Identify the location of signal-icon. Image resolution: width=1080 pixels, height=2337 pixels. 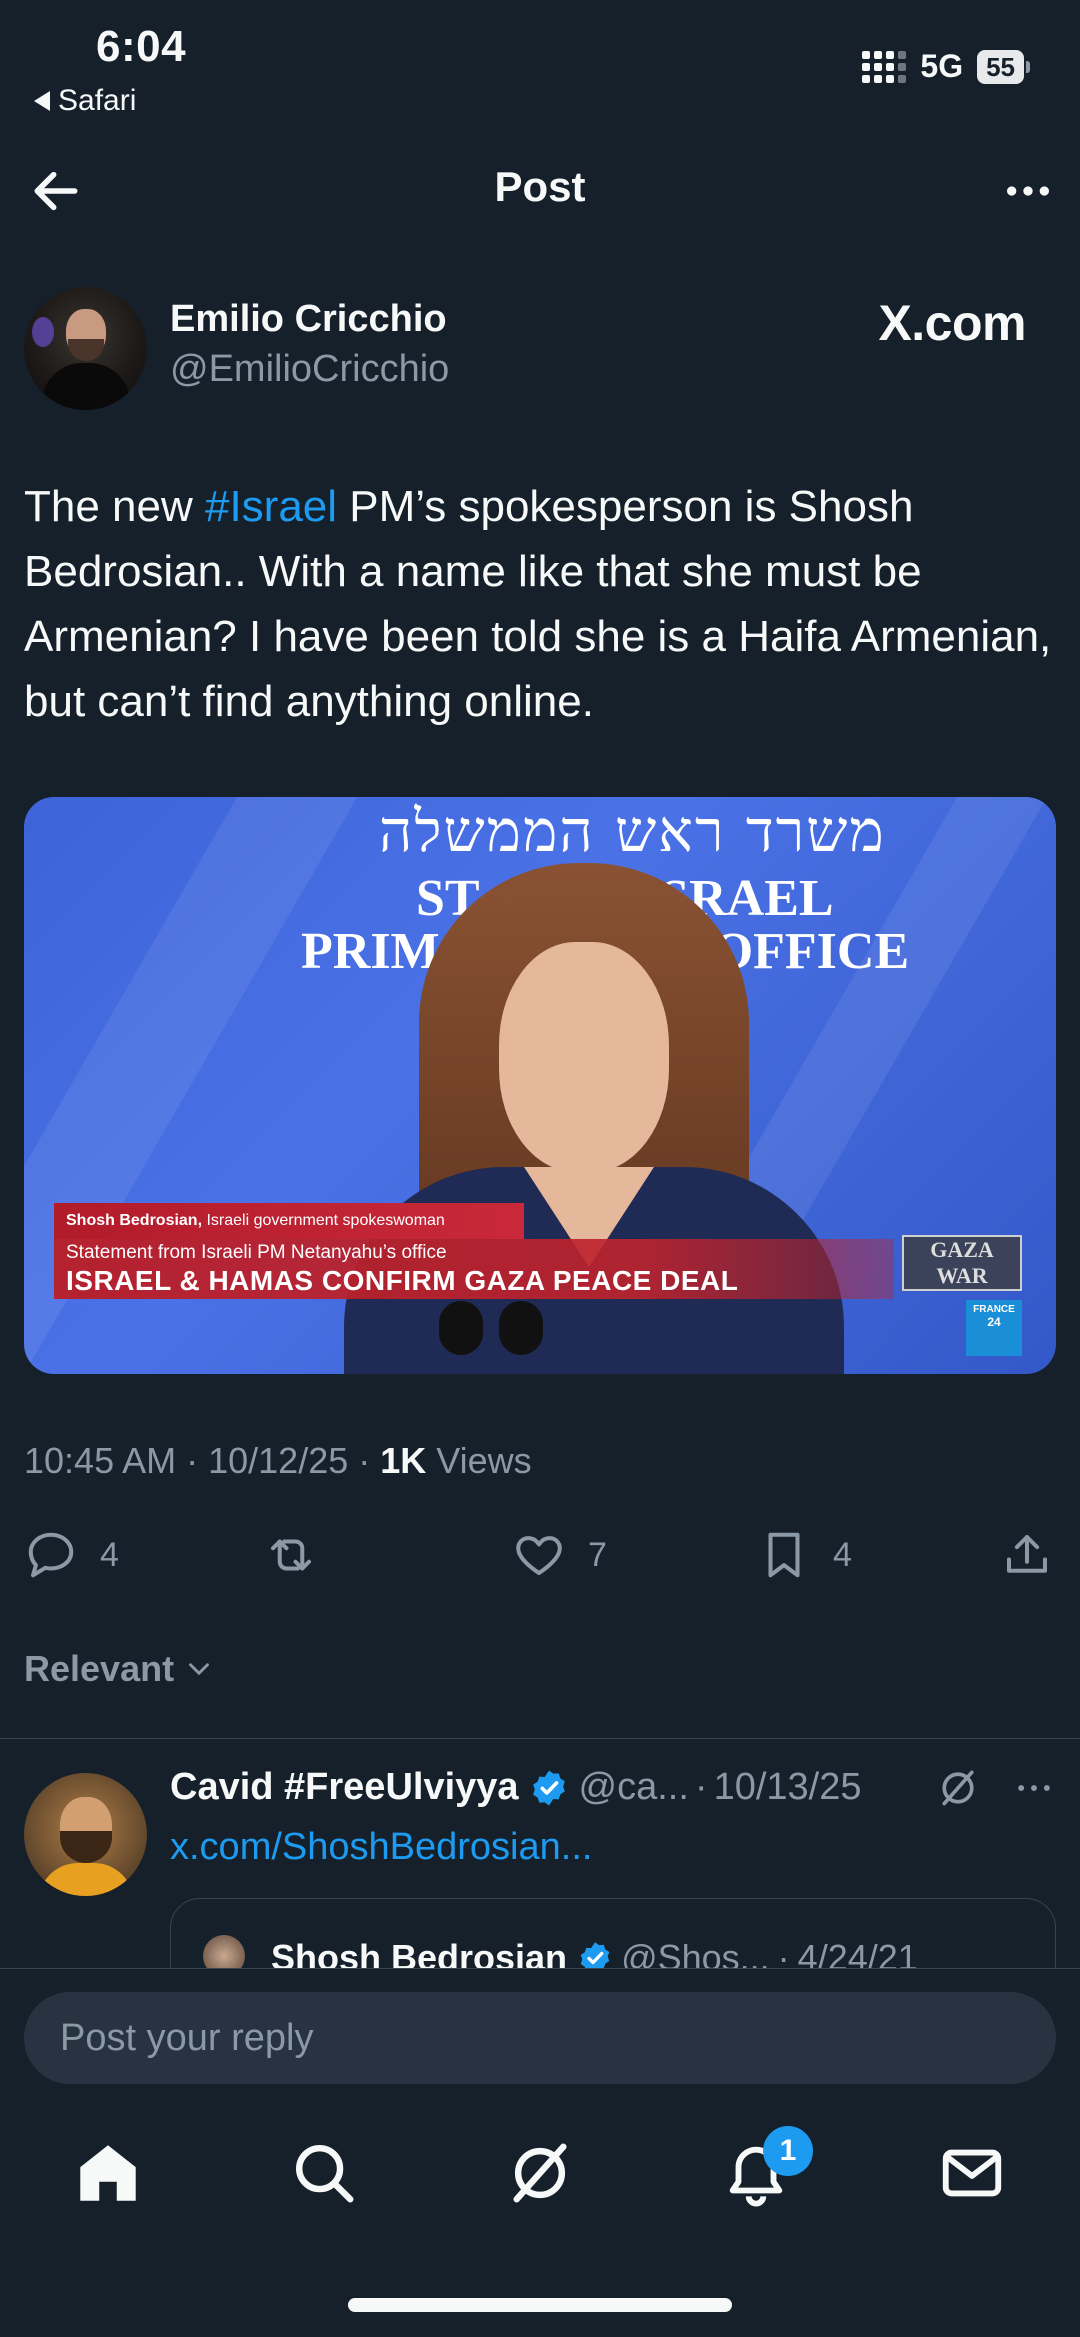
(884, 66).